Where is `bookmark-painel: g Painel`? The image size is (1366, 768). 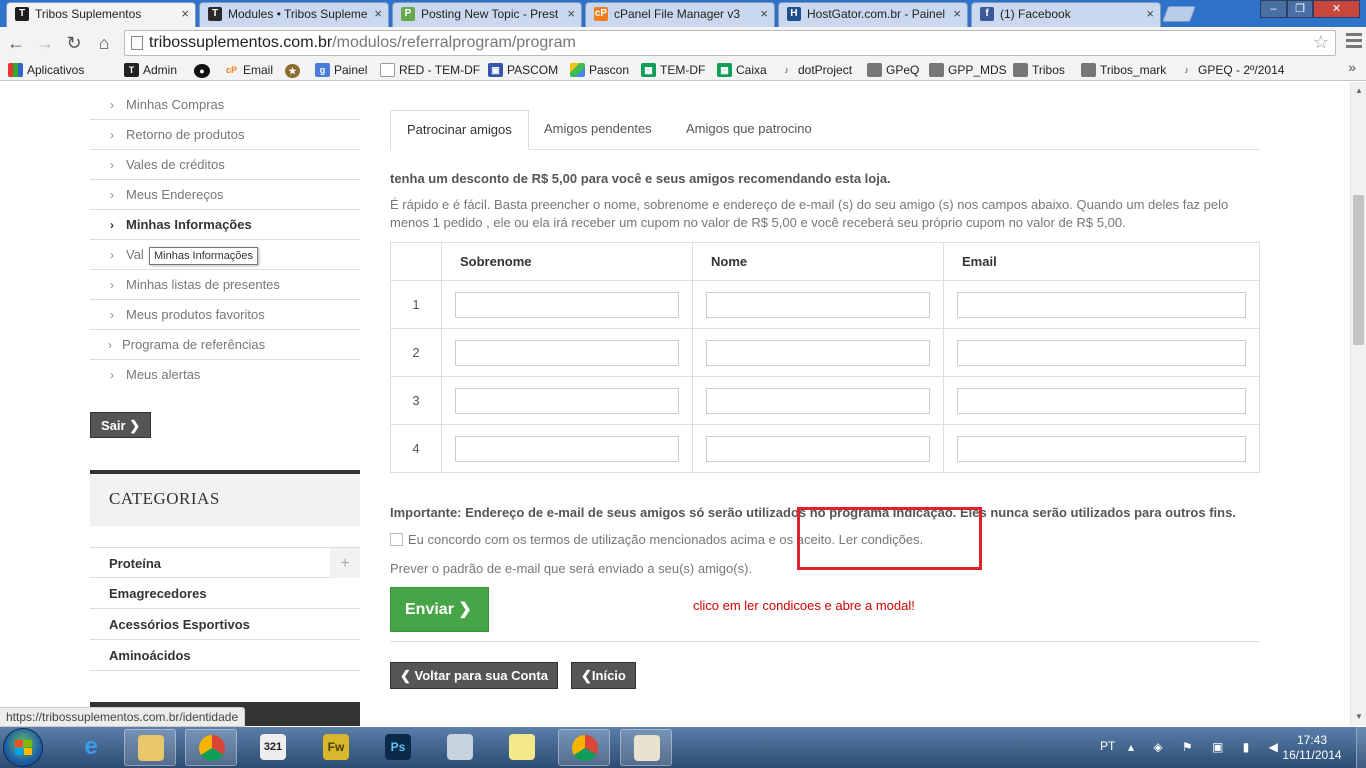
bookmark-painel: g Painel is located at coordinates (341, 70).